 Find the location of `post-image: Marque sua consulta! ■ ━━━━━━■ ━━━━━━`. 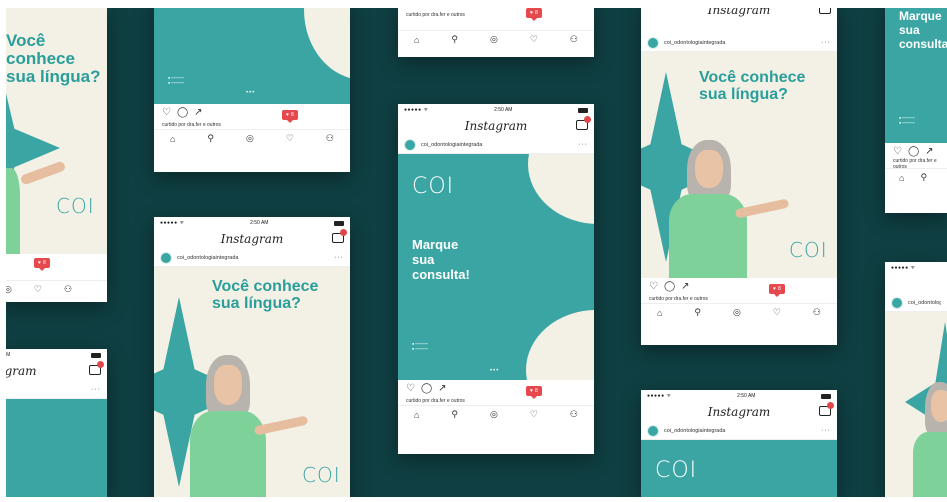

post-image: Marque sua consulta! ■ ━━━━━━■ ━━━━━━ is located at coordinates (916, 71).